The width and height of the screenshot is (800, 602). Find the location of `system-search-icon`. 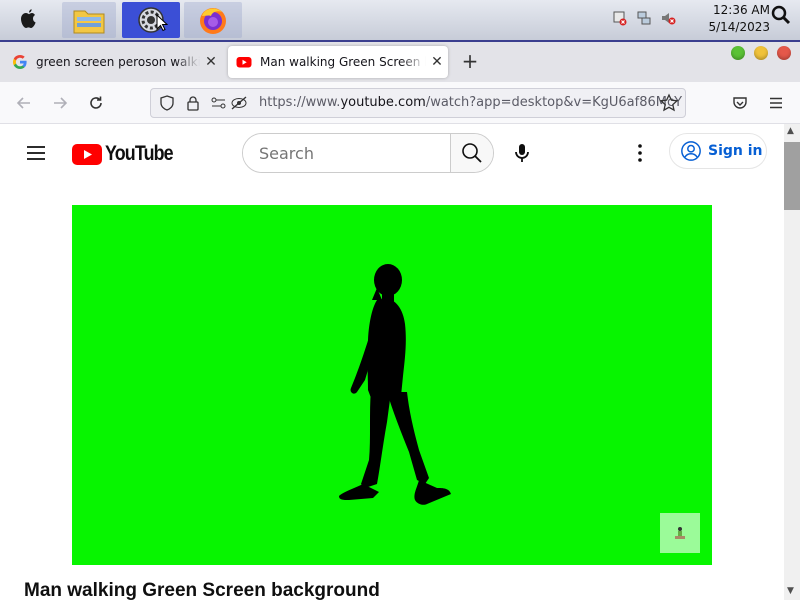

system-search-icon is located at coordinates (781, 15).